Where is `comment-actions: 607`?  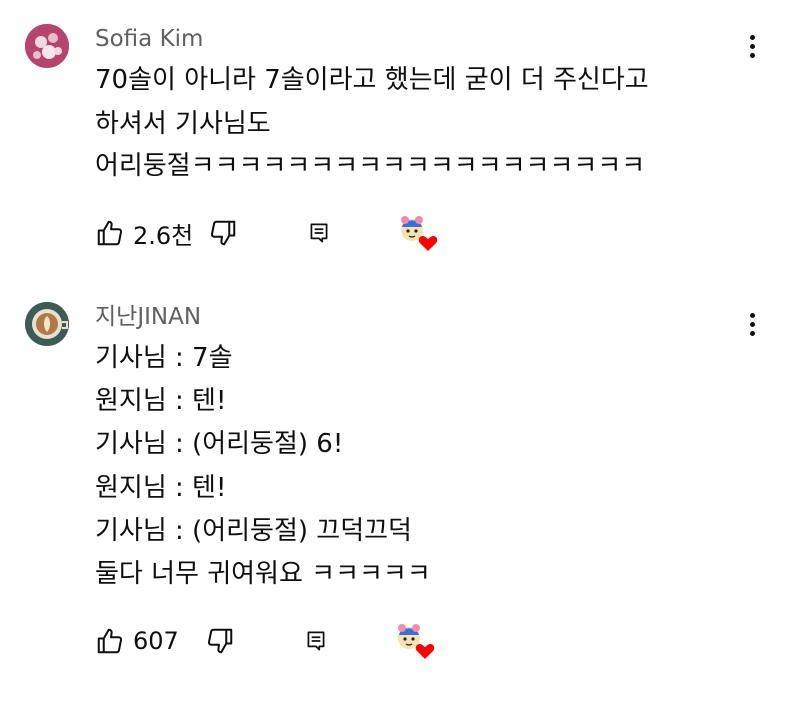 comment-actions: 607 is located at coordinates (400, 641).